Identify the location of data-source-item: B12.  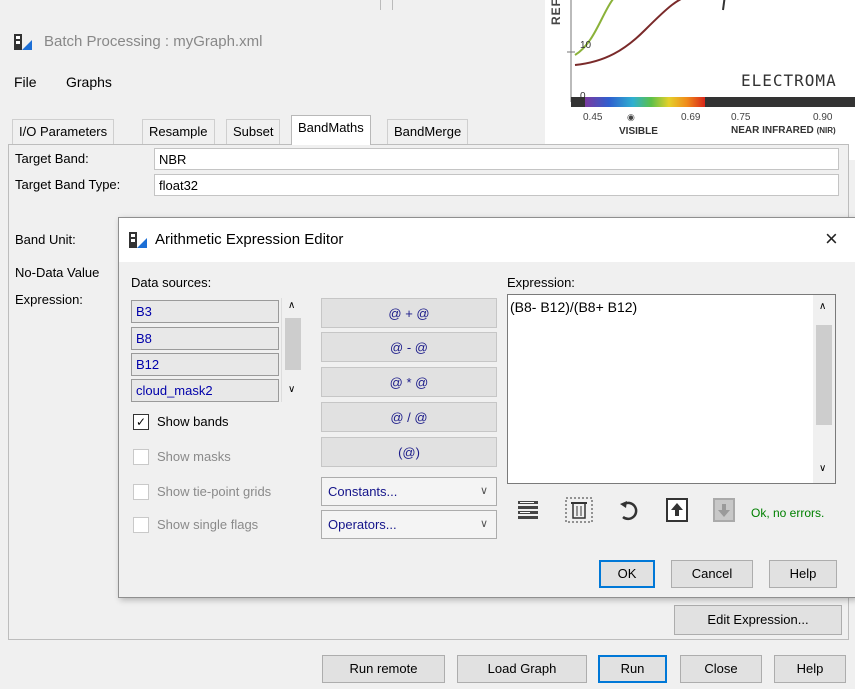
(205, 364).